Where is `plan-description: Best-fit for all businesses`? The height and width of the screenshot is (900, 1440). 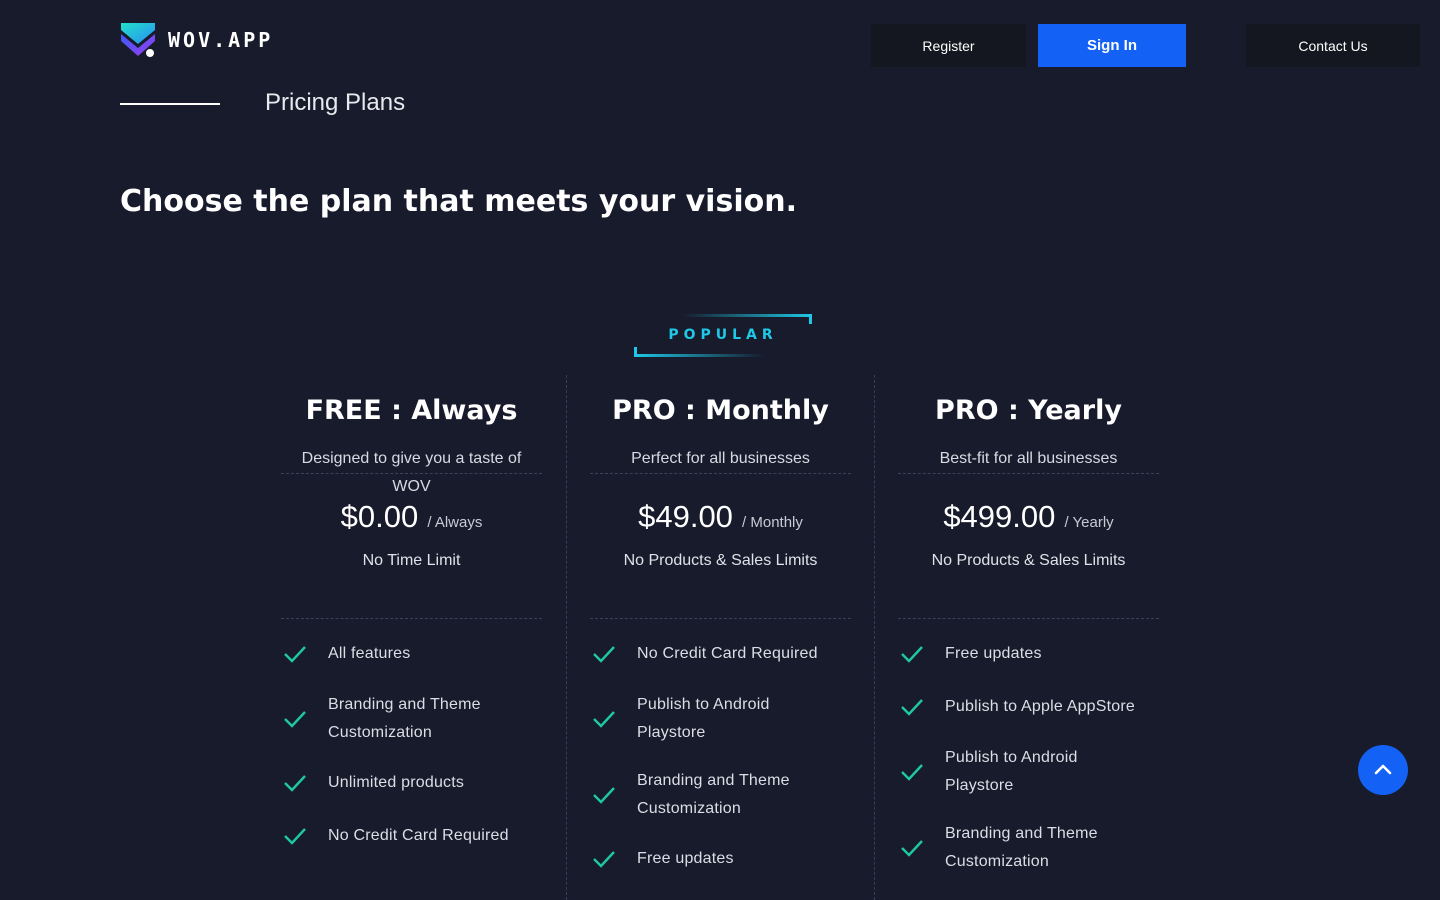
plan-description: Best-fit for all businesses is located at coordinates (1028, 458).